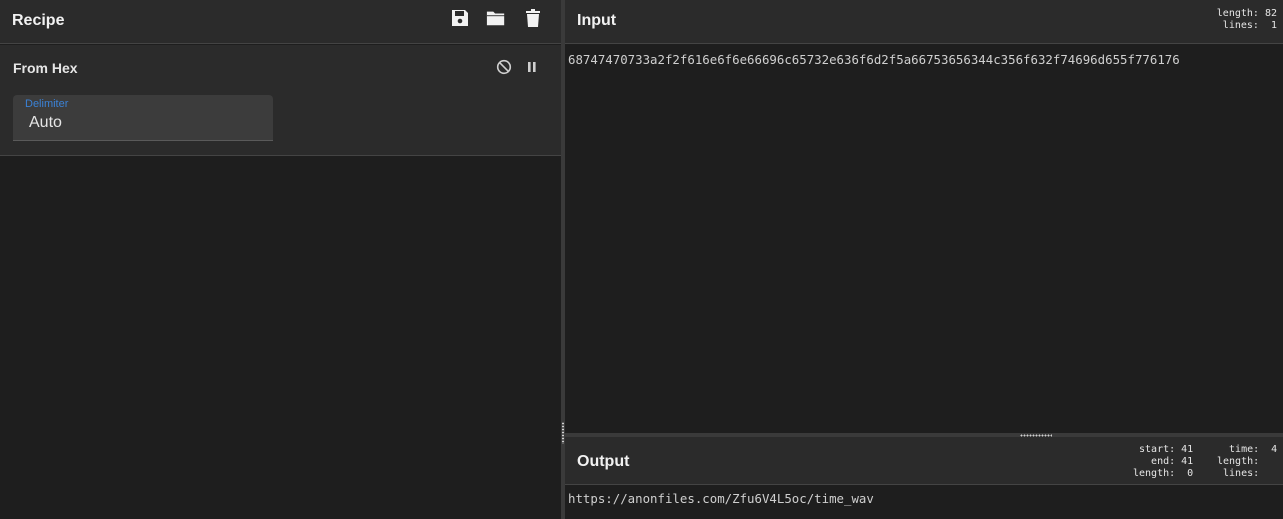 This screenshot has height=519, width=1283. What do you see at coordinates (496, 18) in the screenshot?
I see `folder-icon` at bounding box center [496, 18].